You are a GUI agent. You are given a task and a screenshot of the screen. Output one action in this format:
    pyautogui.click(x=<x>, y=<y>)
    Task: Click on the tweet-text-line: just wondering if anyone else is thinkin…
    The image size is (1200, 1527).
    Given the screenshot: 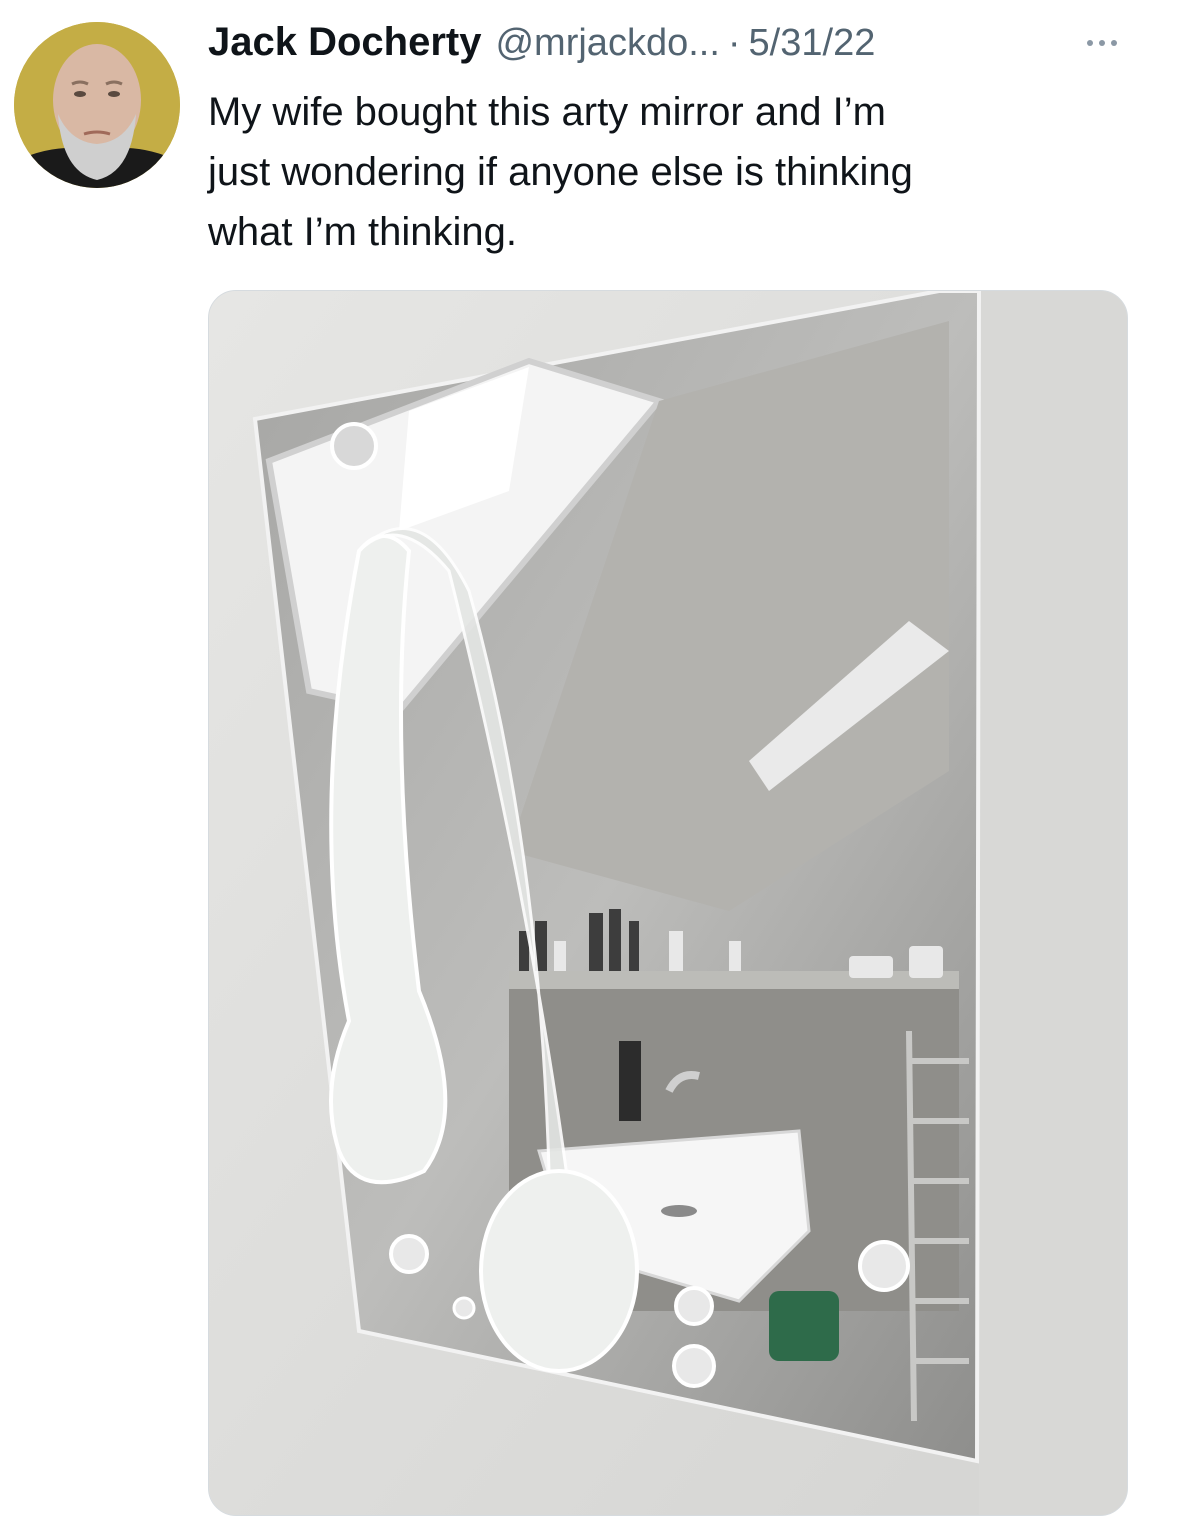 What is the action you would take?
    pyautogui.click(x=560, y=172)
    